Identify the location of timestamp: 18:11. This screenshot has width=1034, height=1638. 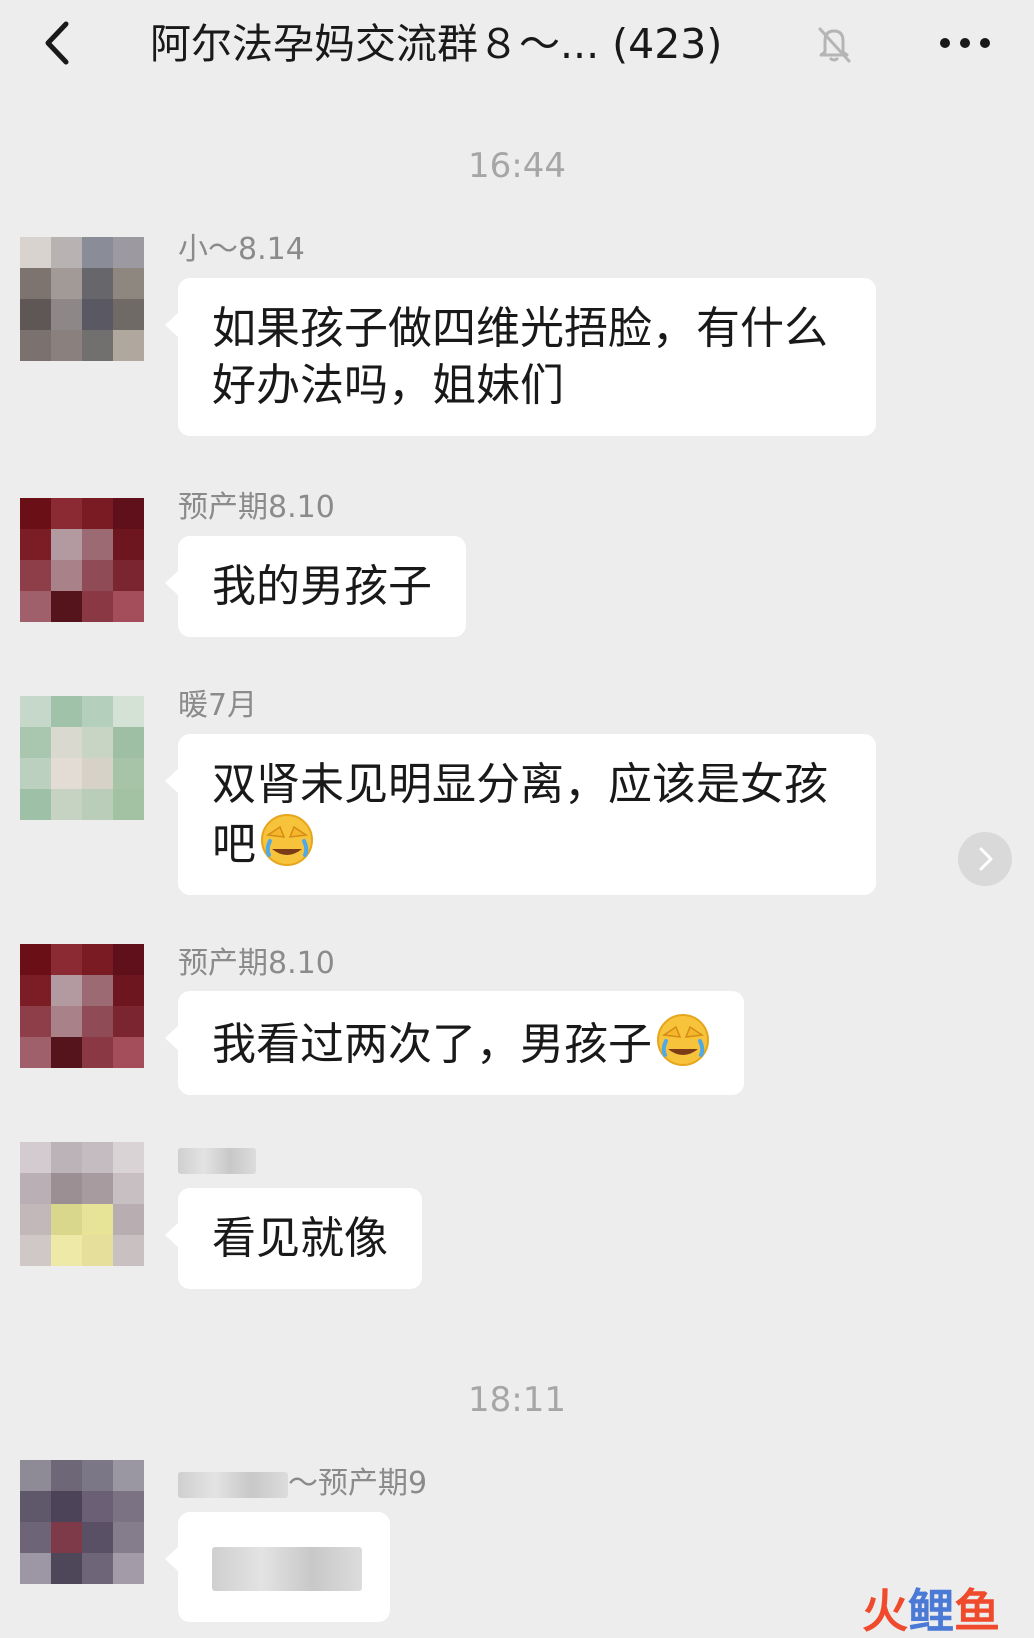
(517, 1400).